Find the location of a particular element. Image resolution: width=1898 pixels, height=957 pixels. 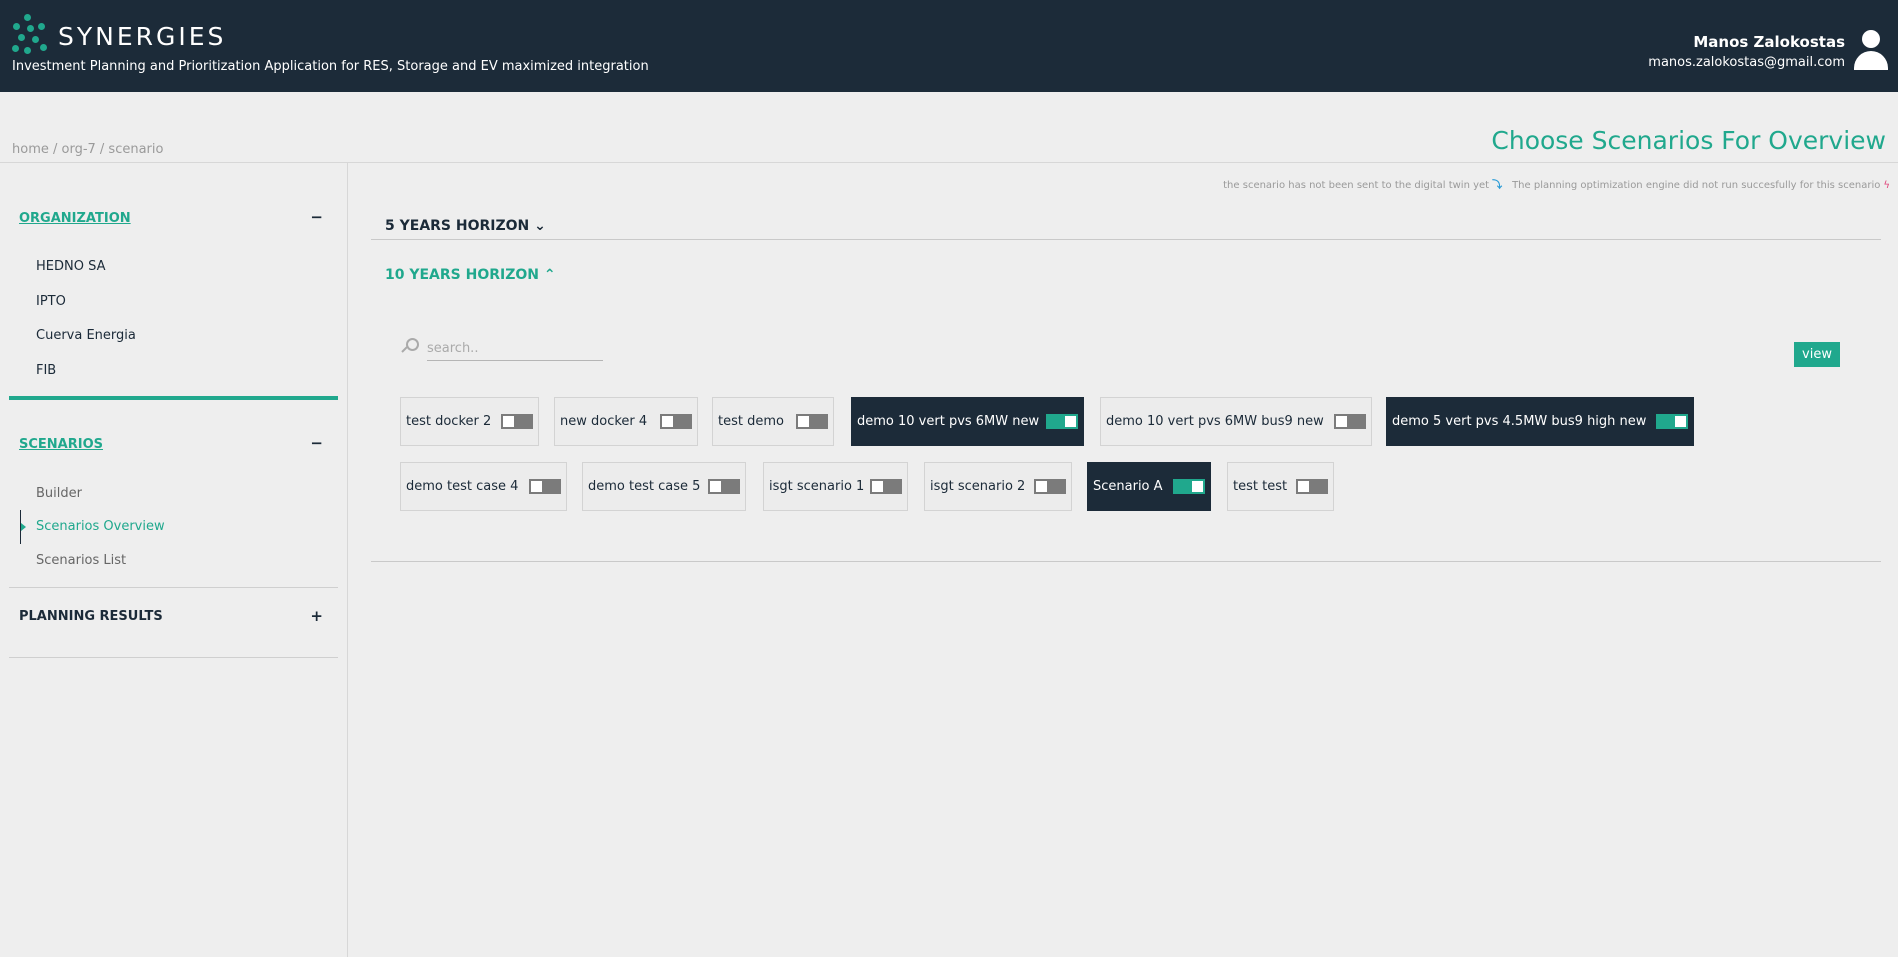

scenario-card: demo 10 vert pvs 6MW new is located at coordinates (967, 421).